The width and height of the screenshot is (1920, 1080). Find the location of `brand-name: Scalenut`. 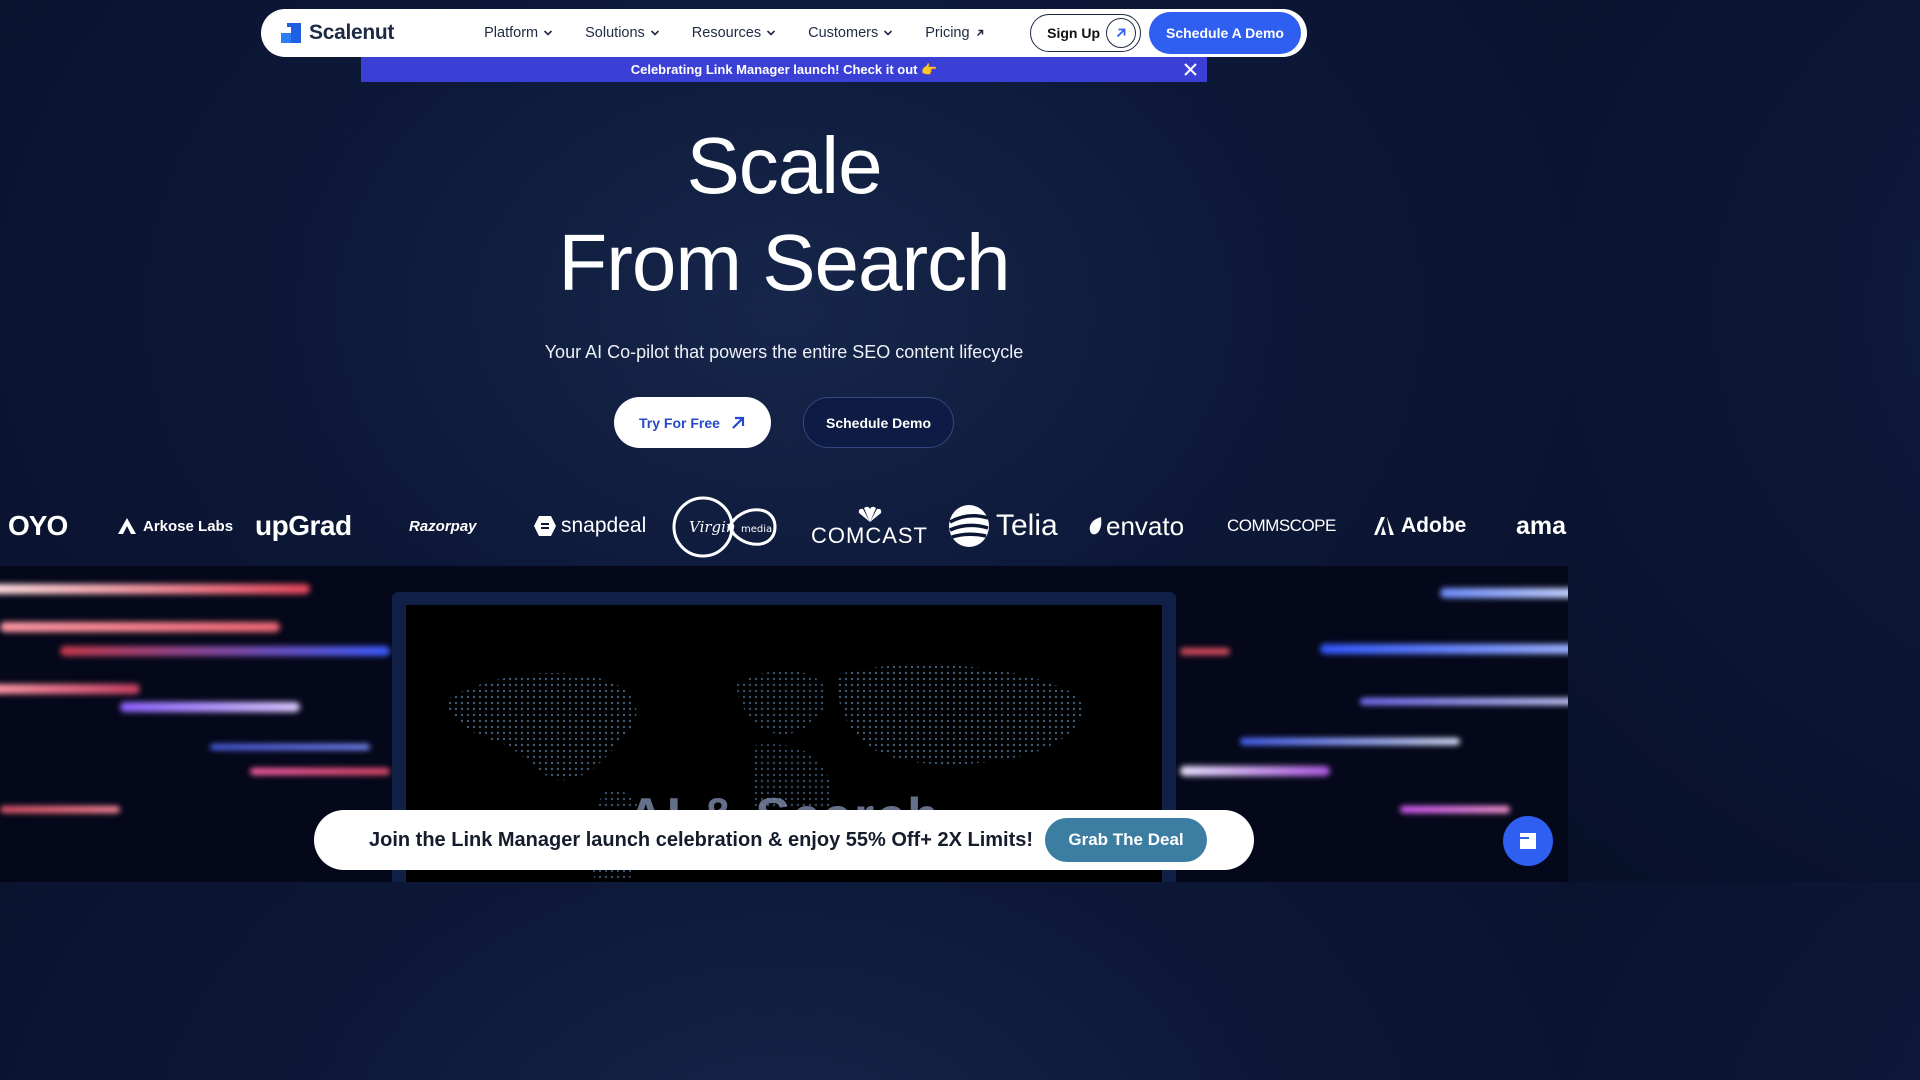

brand-name: Scalenut is located at coordinates (352, 32).